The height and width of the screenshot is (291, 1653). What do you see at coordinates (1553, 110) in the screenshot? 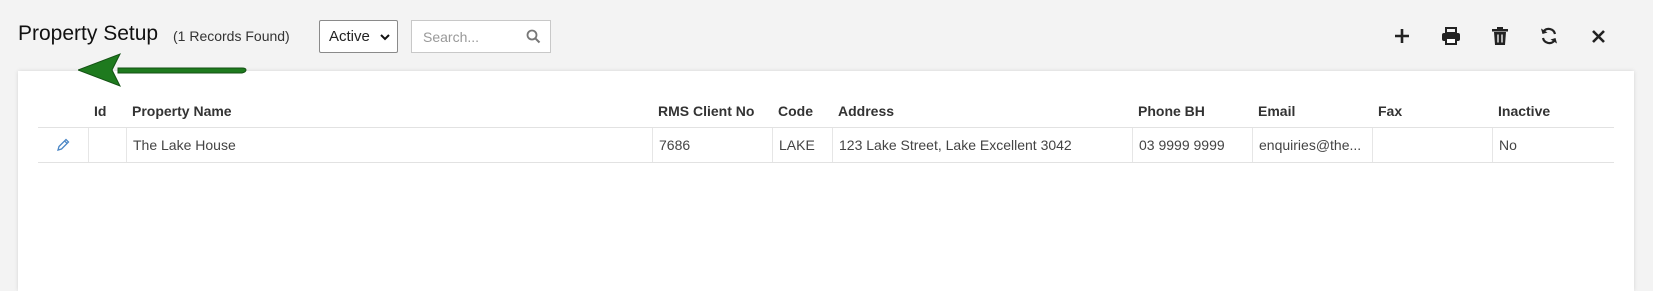
I see `column-header-inactive: Inactive` at bounding box center [1553, 110].